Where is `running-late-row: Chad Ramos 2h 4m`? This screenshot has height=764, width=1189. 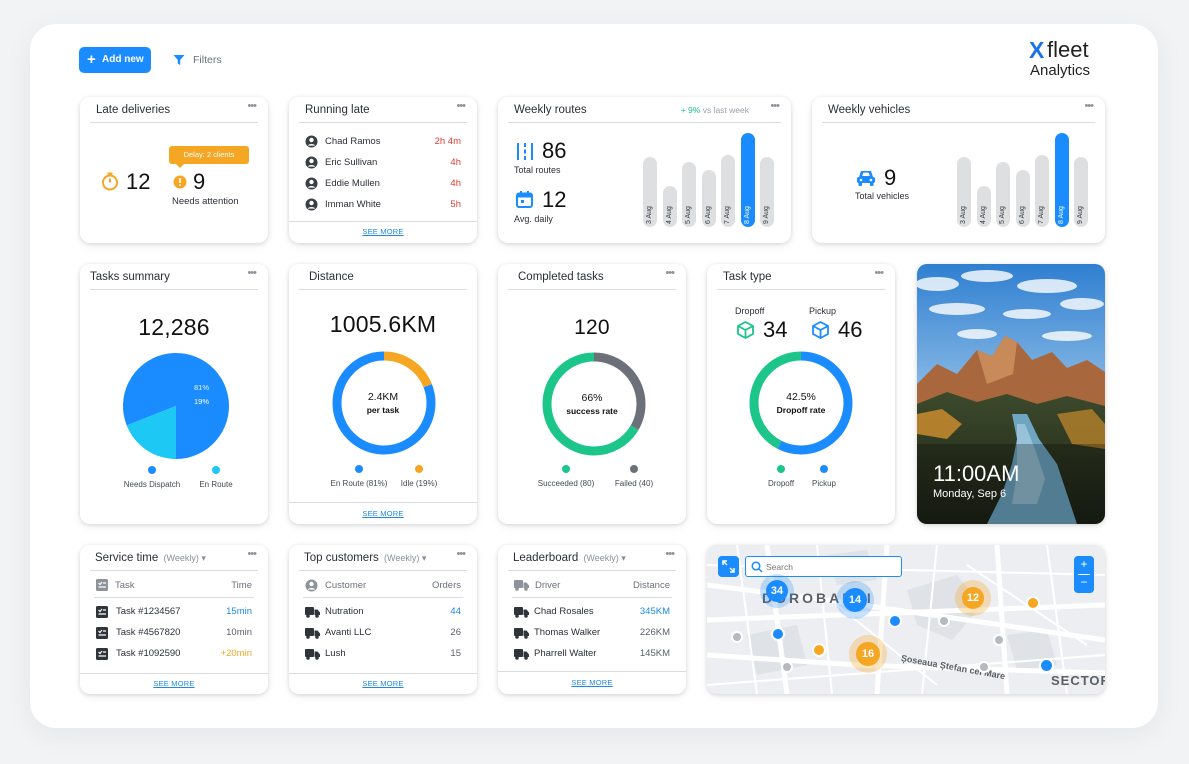
running-late-row: Chad Ramos 2h 4m is located at coordinates (383, 143).